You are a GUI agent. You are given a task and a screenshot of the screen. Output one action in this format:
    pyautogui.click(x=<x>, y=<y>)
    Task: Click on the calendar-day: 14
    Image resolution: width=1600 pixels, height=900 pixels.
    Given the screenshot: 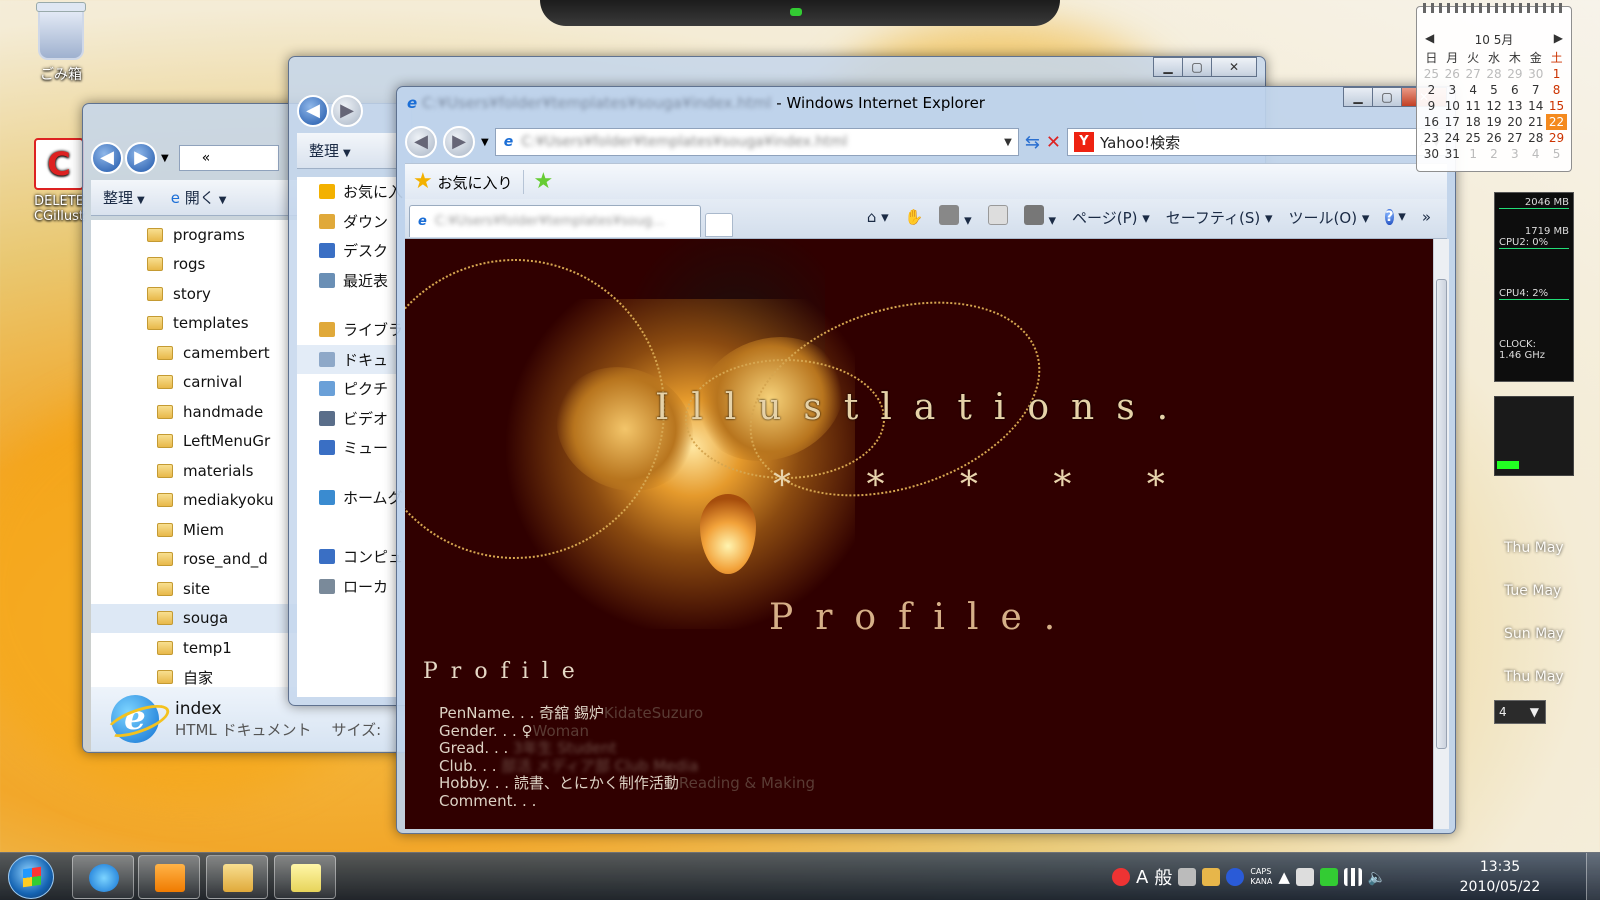 What is the action you would take?
    pyautogui.click(x=1535, y=106)
    